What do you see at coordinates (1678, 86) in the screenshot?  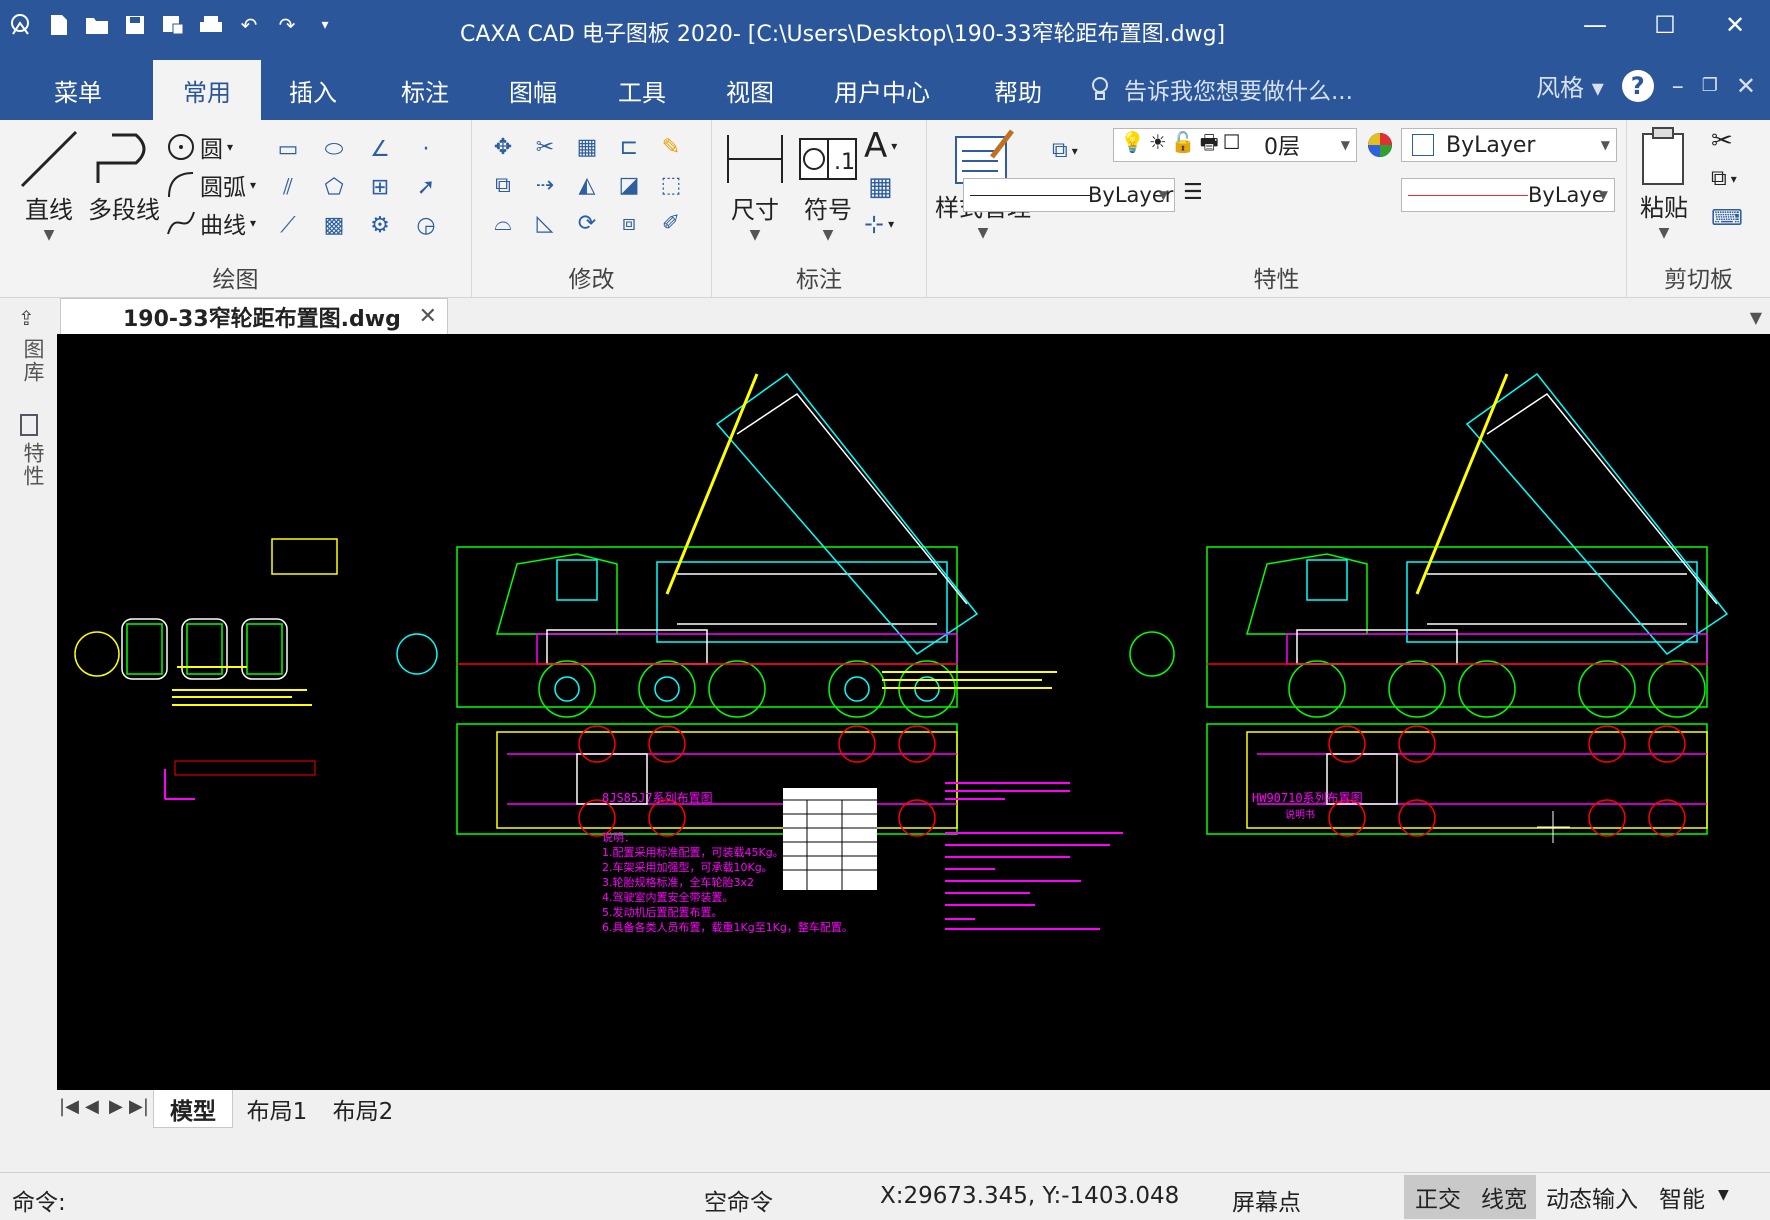 I see `ribbon-minimize-icon: –` at bounding box center [1678, 86].